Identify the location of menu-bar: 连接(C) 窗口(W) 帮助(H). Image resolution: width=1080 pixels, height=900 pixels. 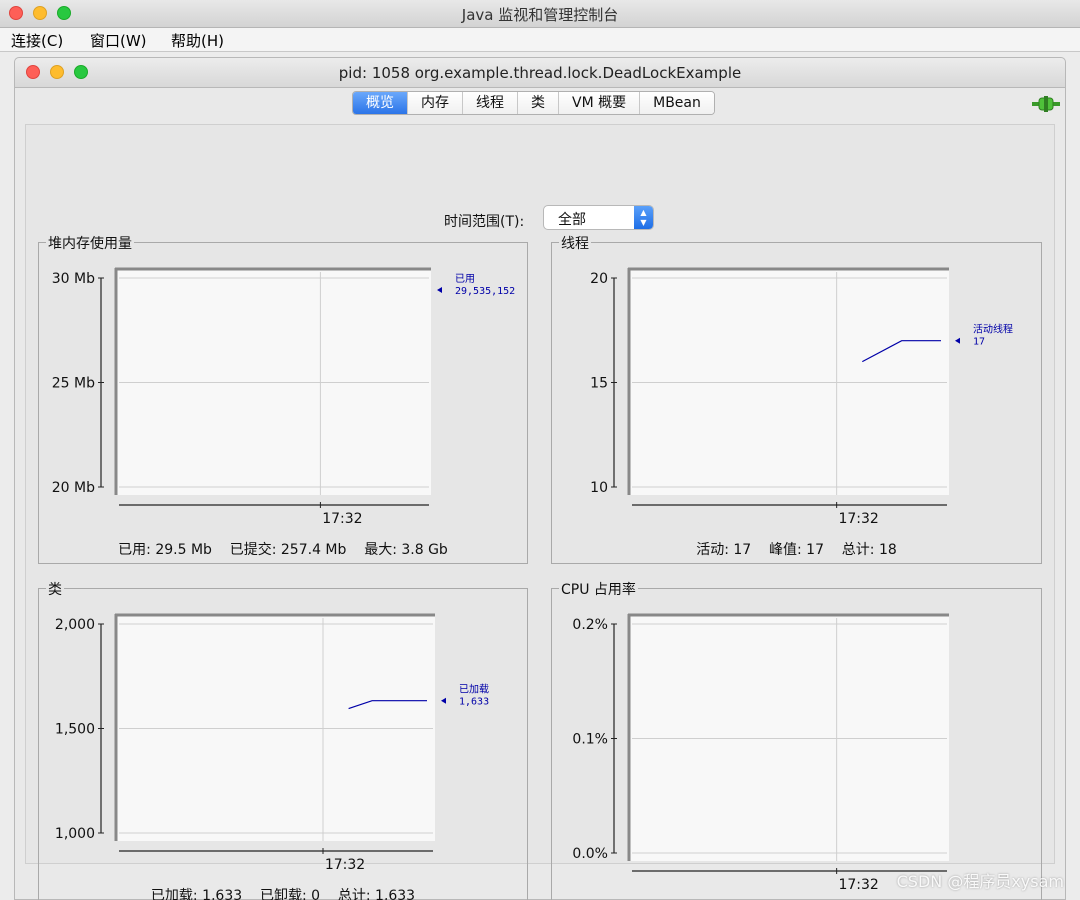
(540, 40).